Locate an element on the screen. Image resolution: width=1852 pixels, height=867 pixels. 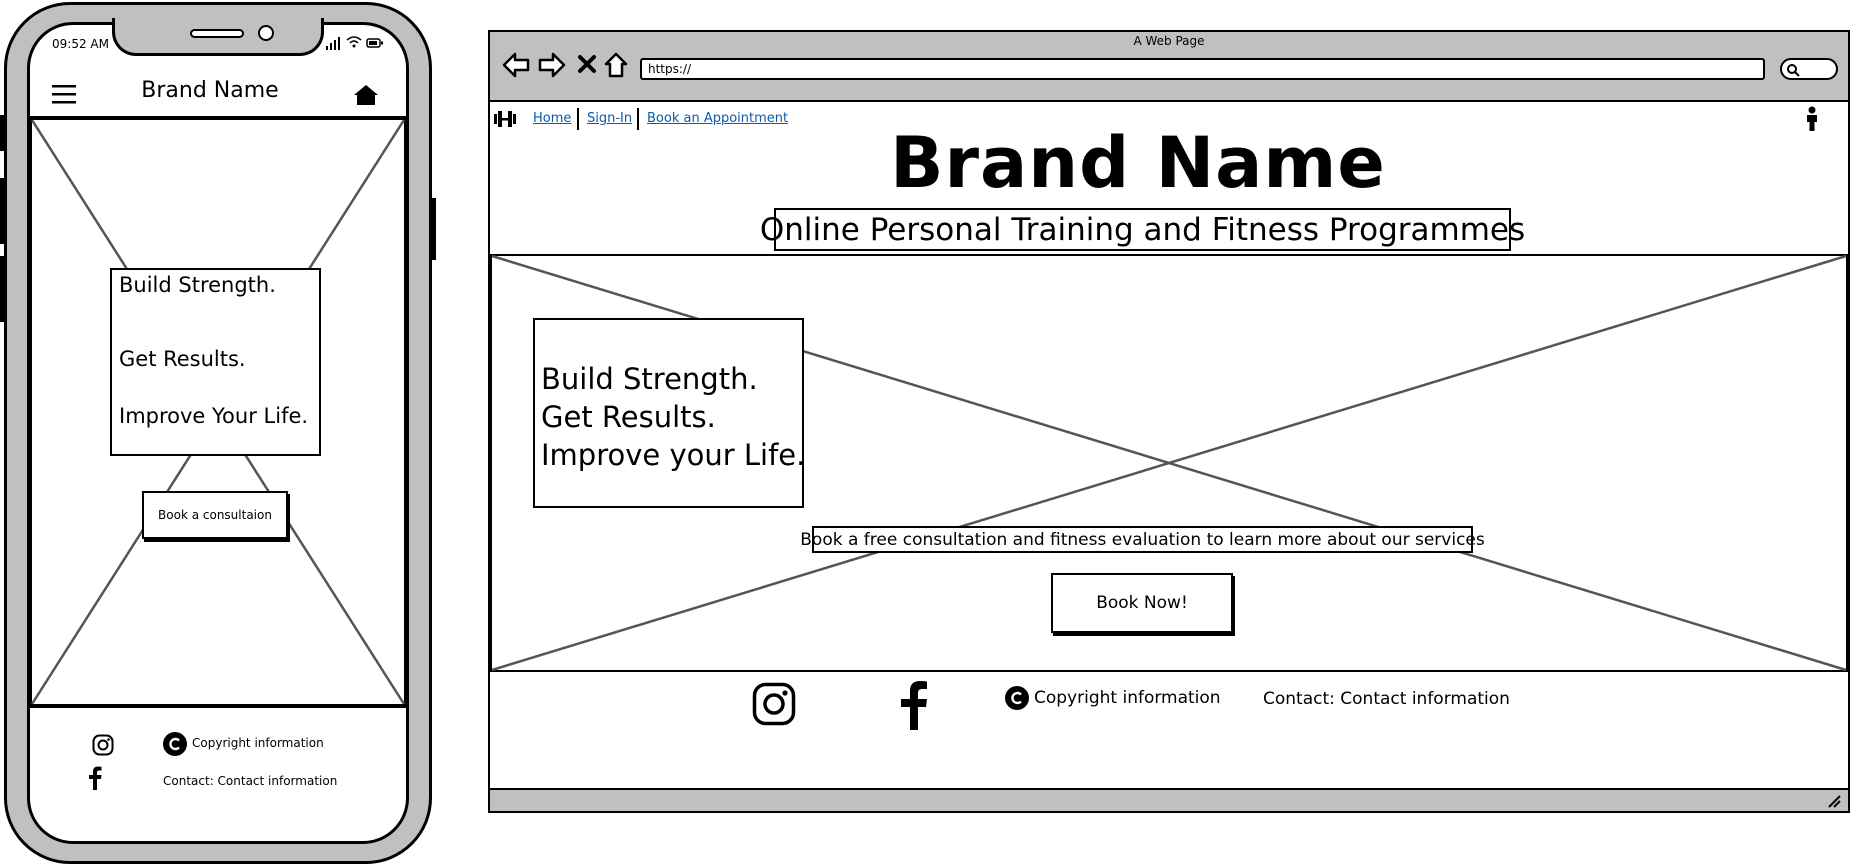
status-time: 09:52 AM is located at coordinates (80, 44).